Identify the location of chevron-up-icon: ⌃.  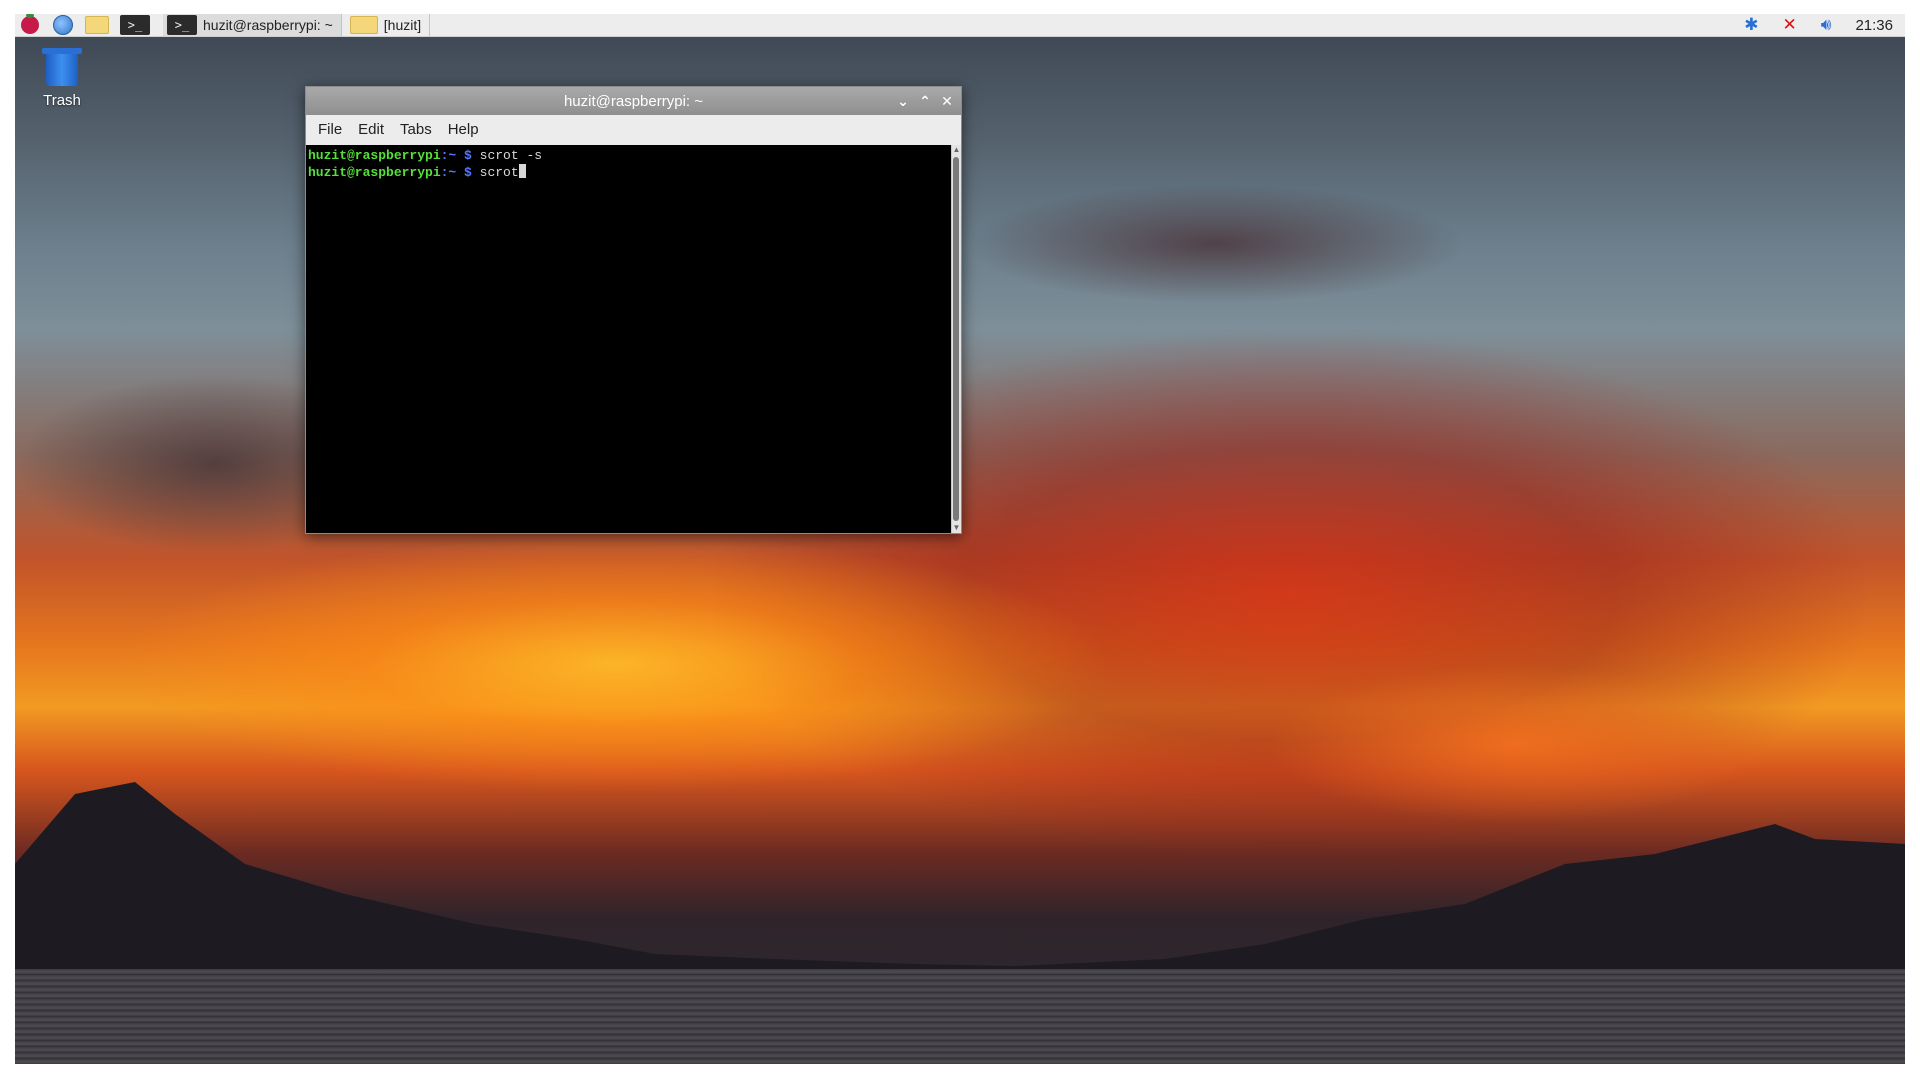
(925, 100).